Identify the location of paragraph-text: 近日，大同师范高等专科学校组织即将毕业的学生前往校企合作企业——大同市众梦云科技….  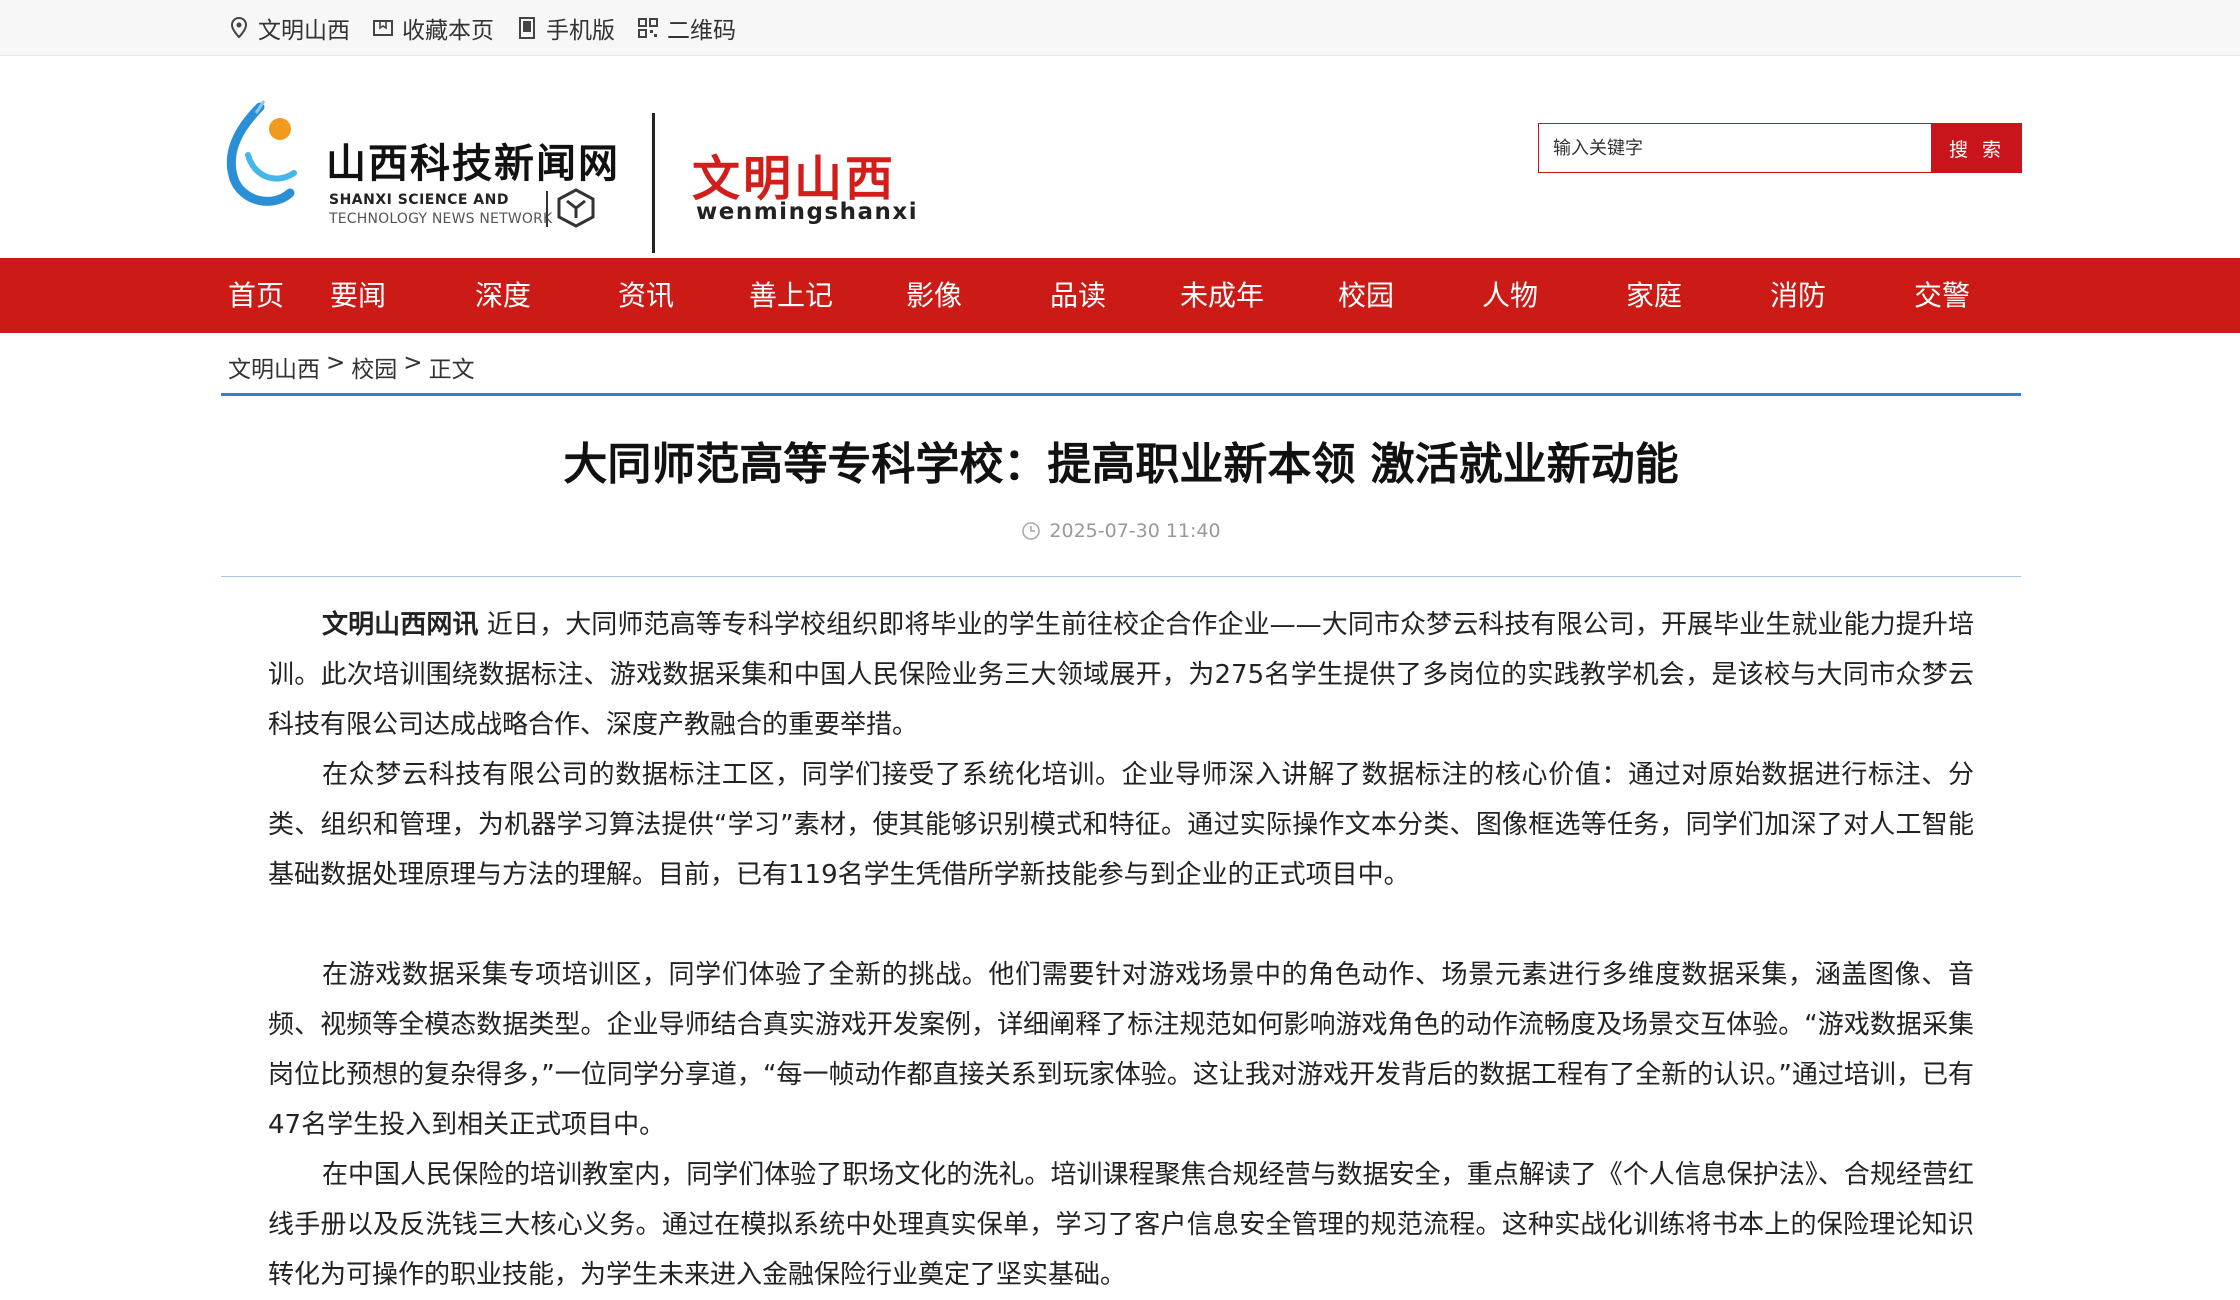
(1121, 675).